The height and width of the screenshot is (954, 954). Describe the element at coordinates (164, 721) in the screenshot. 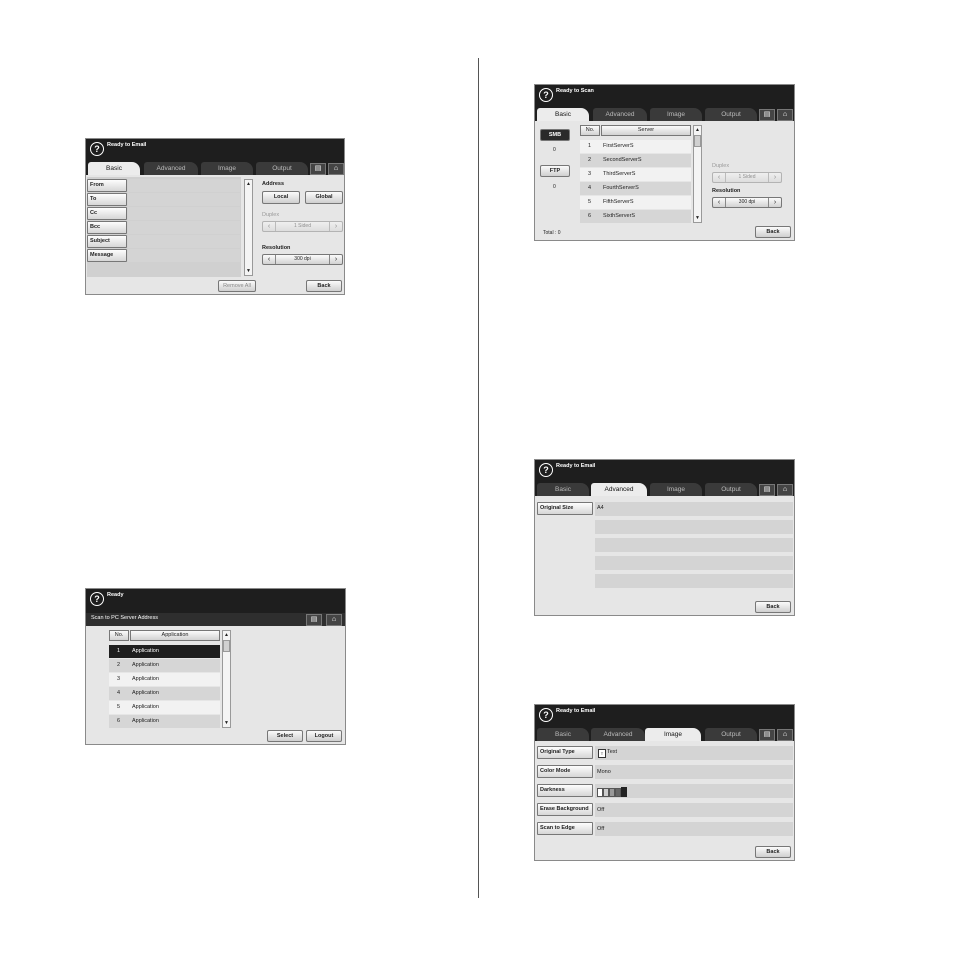

I see `table-row: 6 Application` at that location.